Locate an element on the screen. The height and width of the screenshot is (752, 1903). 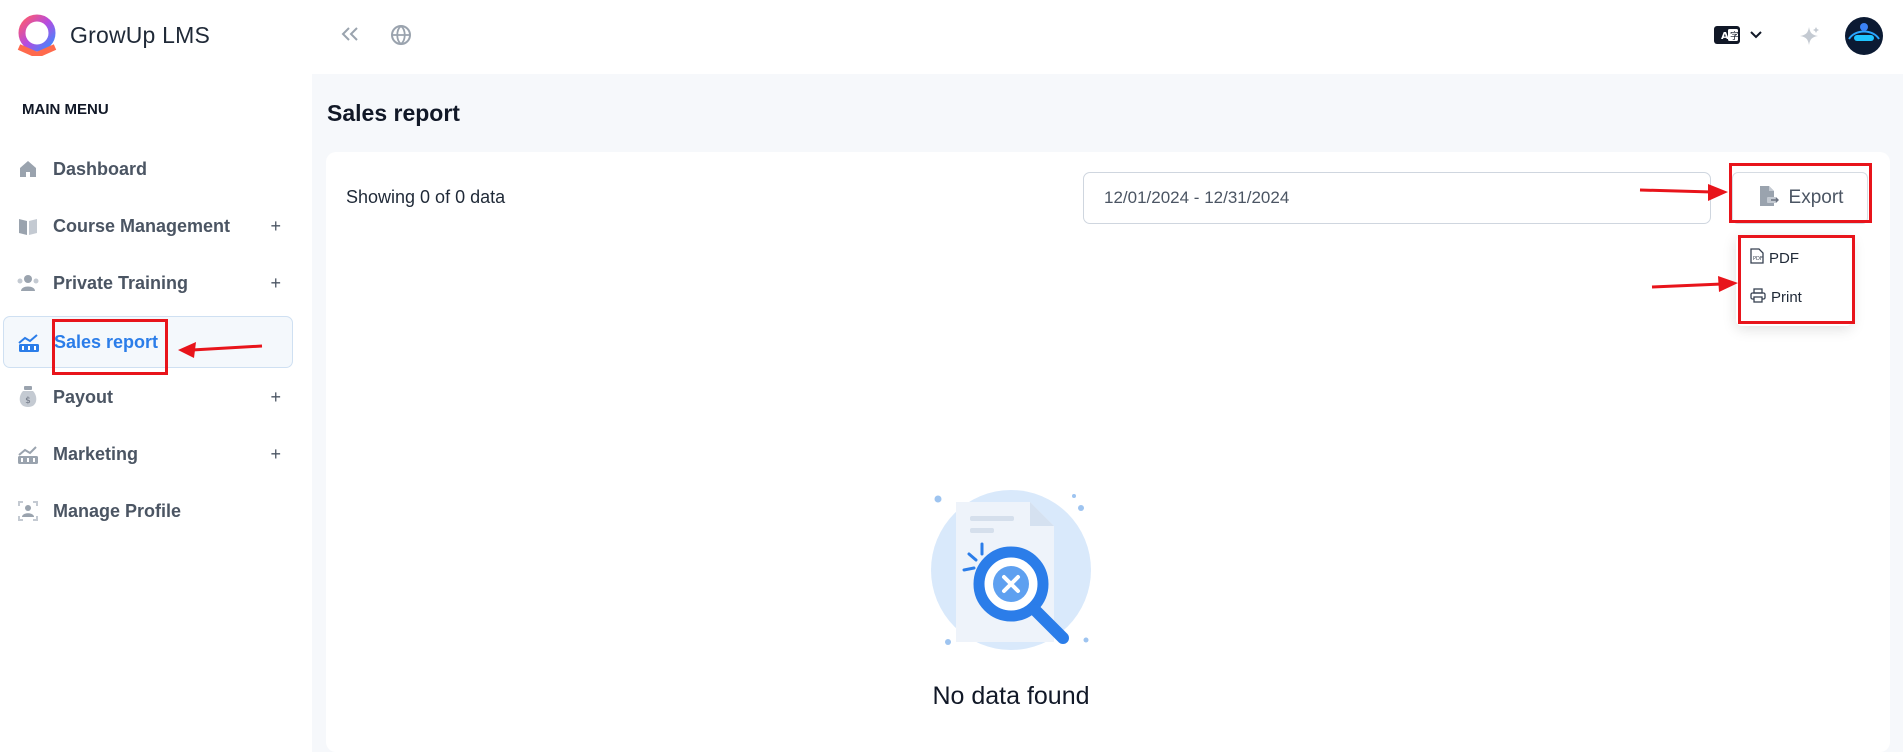
growup-logo-icon is located at coordinates (37, 35).